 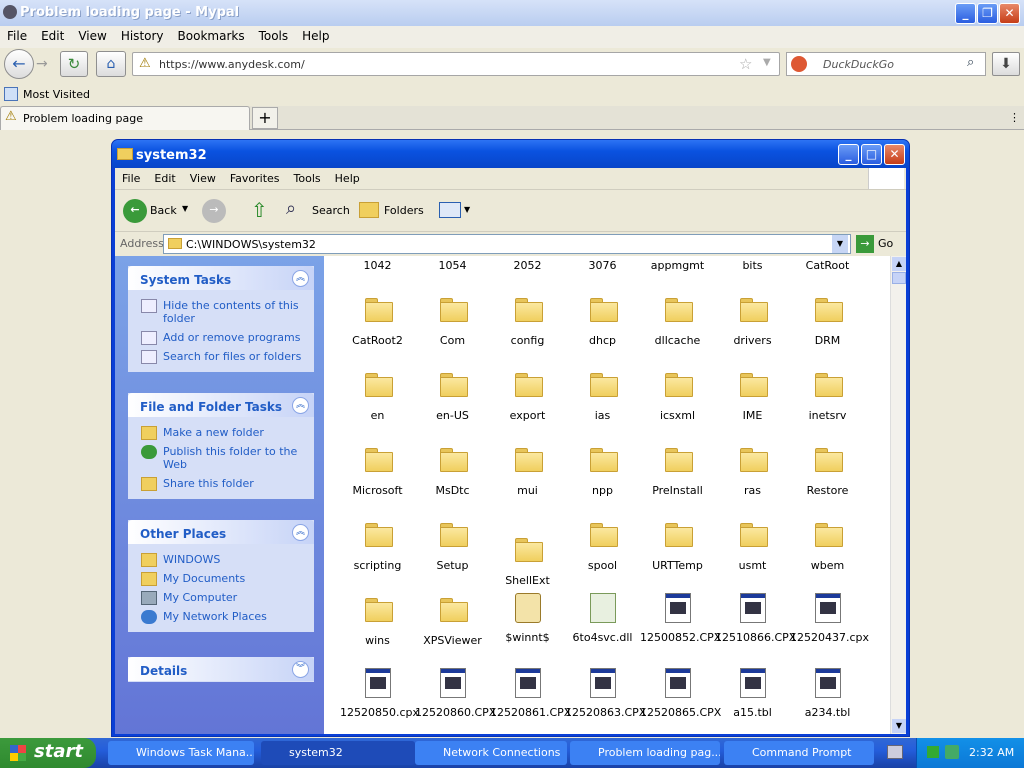 I want to click on file-item: icsxml, so click(x=677, y=397).